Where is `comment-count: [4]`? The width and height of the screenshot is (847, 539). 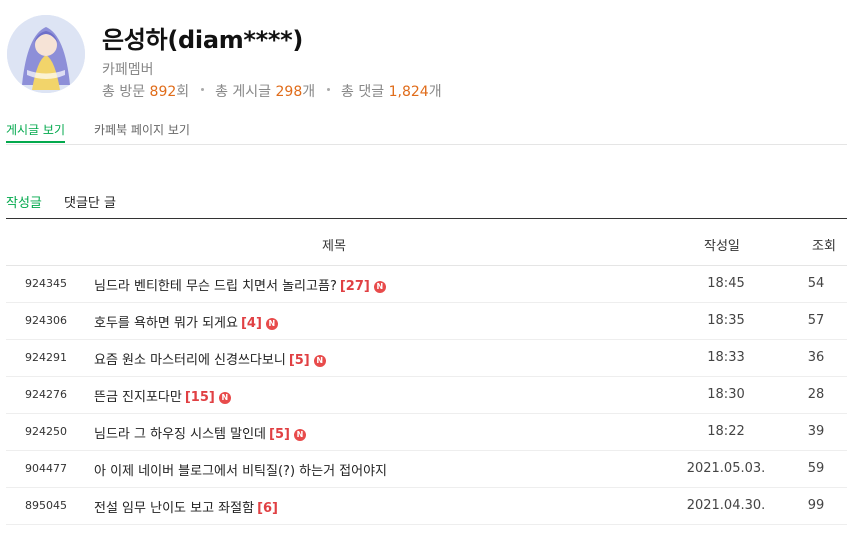 comment-count: [4] is located at coordinates (251, 323).